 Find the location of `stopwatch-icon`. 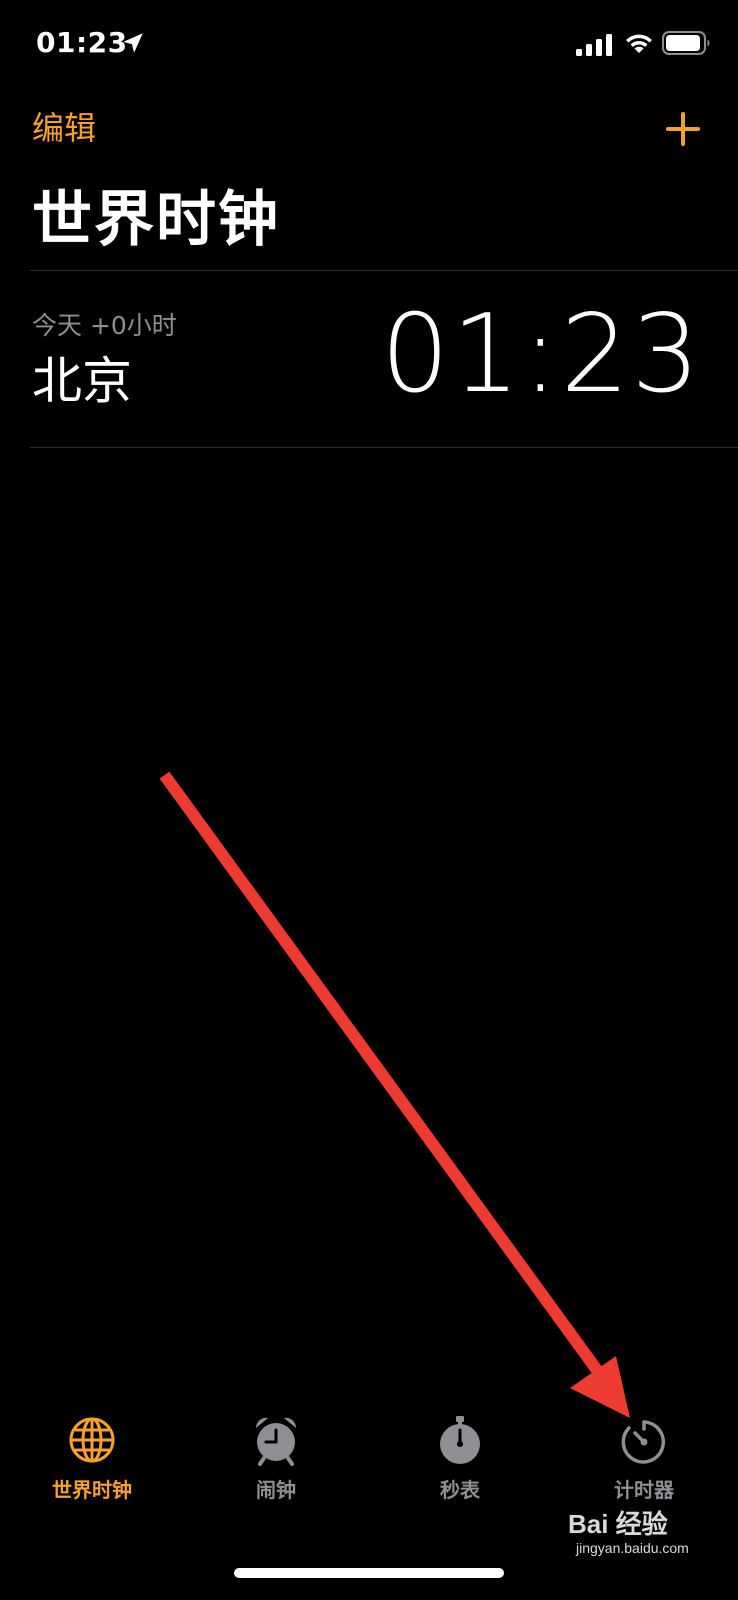

stopwatch-icon is located at coordinates (460, 1440).